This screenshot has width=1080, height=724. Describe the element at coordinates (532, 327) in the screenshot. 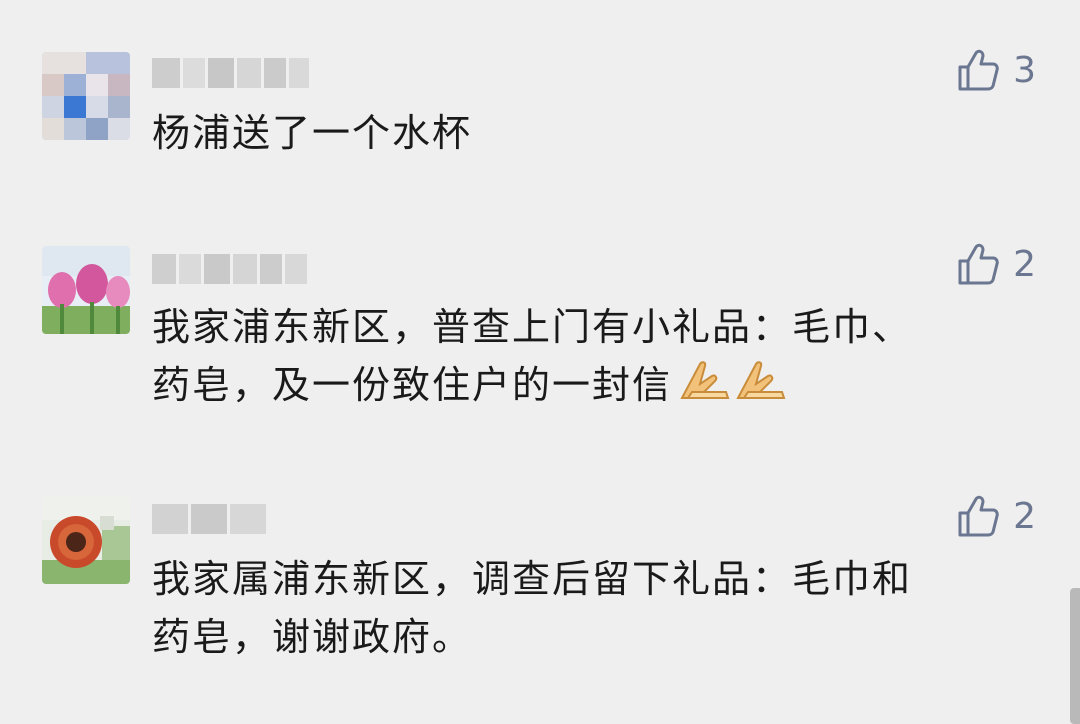

I see `comment-text-line1: 我家浦东新区，普查上门有小礼品：毛巾、` at that location.